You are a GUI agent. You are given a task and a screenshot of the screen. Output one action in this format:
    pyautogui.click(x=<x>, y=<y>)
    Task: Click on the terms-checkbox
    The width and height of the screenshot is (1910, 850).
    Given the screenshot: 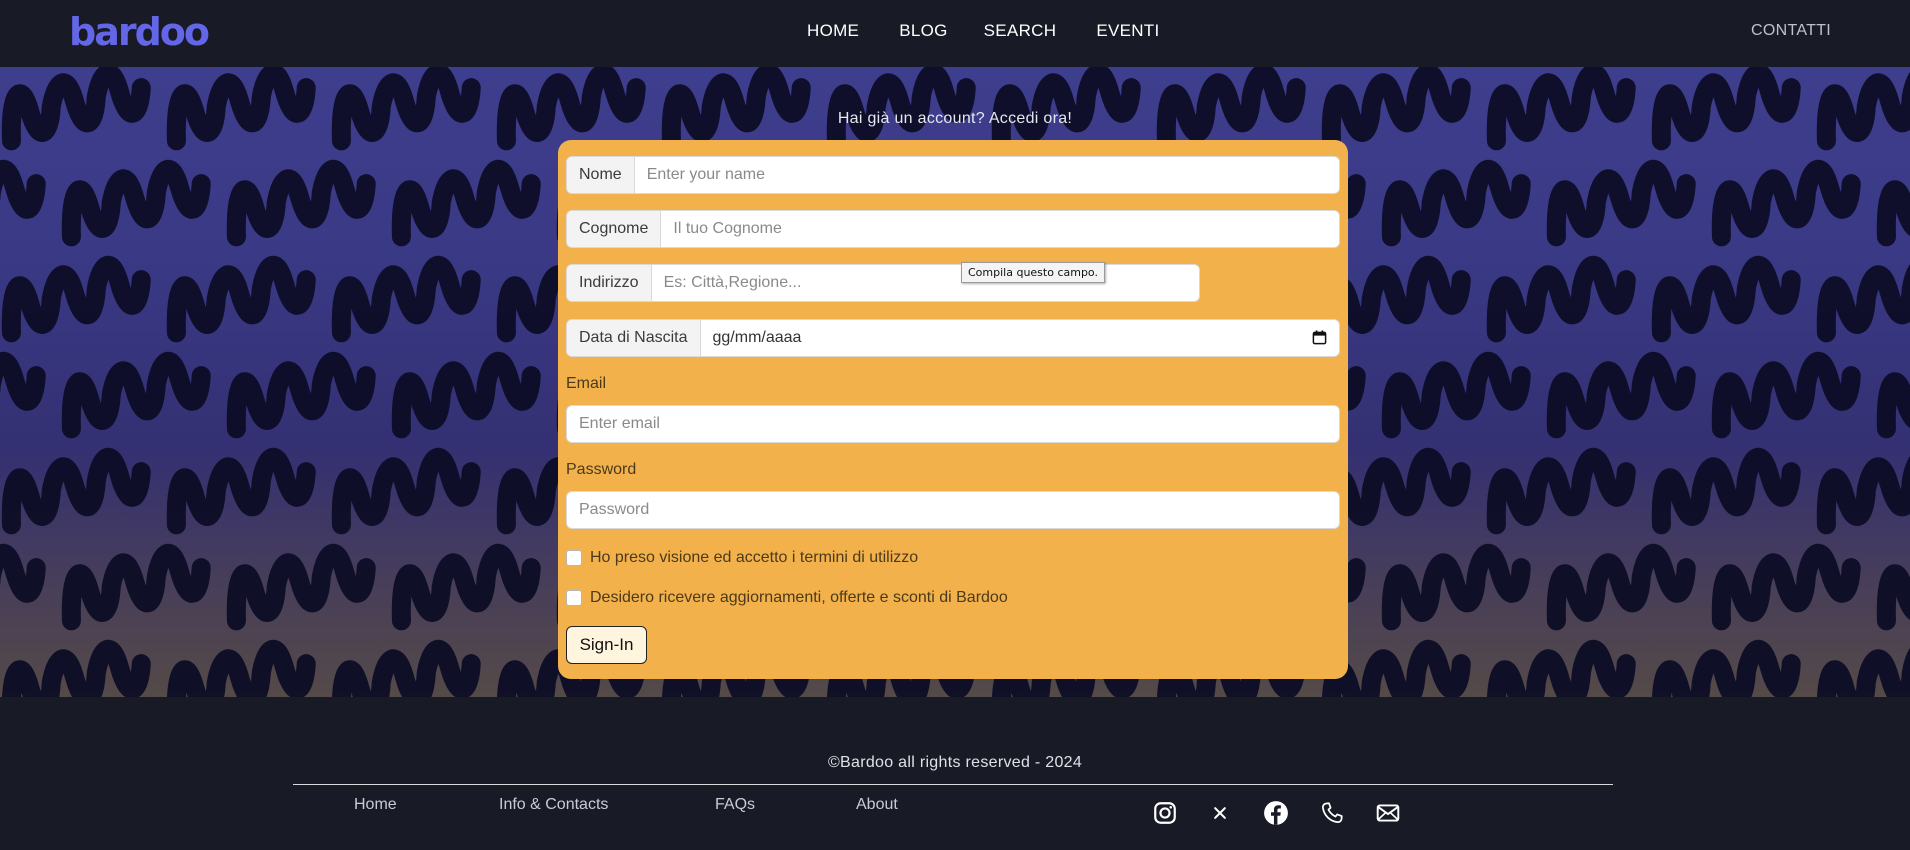 What is the action you would take?
    pyautogui.click(x=574, y=558)
    